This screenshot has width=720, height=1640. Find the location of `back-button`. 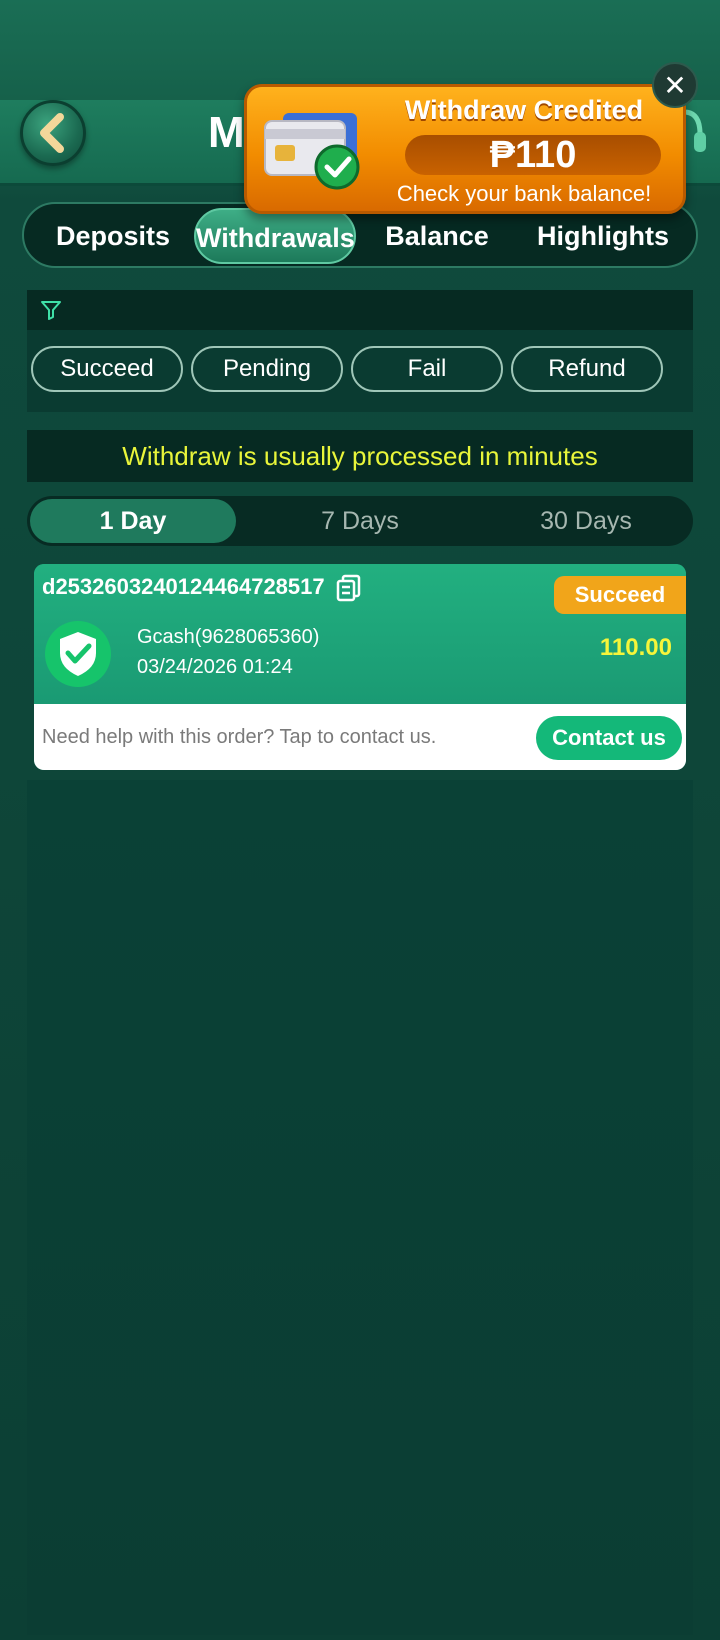

back-button is located at coordinates (53, 133).